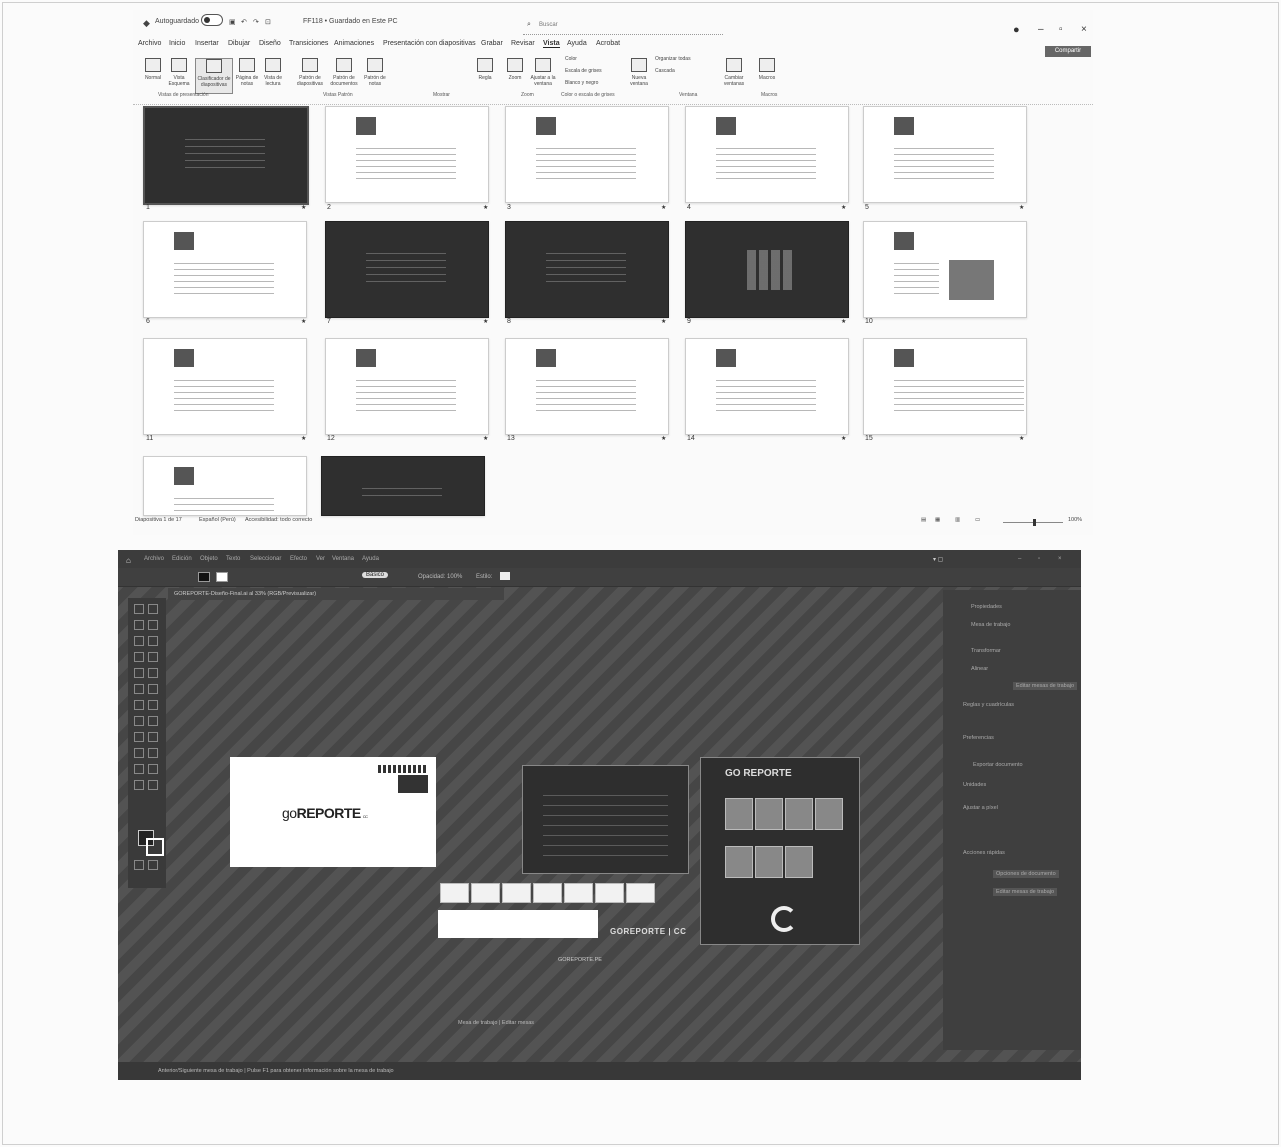  I want to click on shape-builder-tool-icon, so click(139, 737).